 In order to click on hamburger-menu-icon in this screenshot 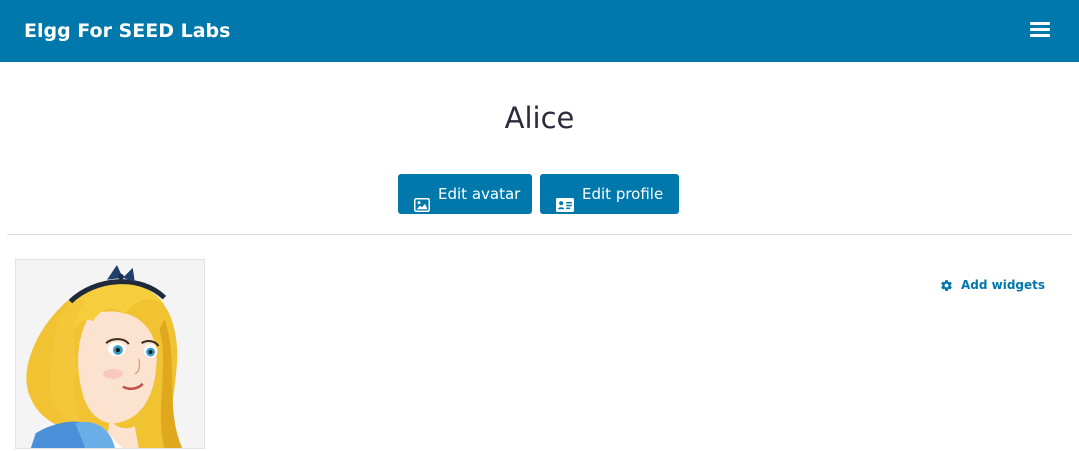, I will do `click(1040, 30)`.